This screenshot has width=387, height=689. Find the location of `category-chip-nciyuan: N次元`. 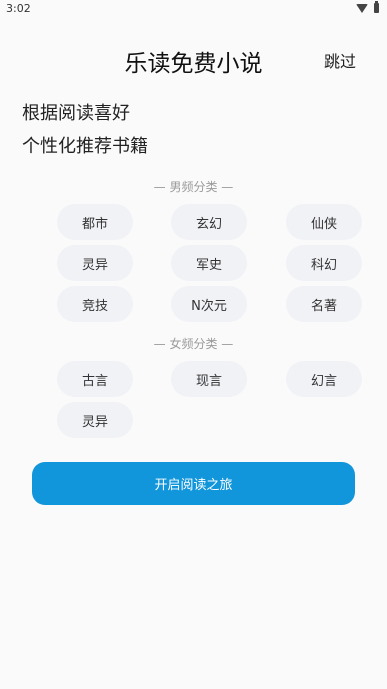

category-chip-nciyuan: N次元 is located at coordinates (209, 304).